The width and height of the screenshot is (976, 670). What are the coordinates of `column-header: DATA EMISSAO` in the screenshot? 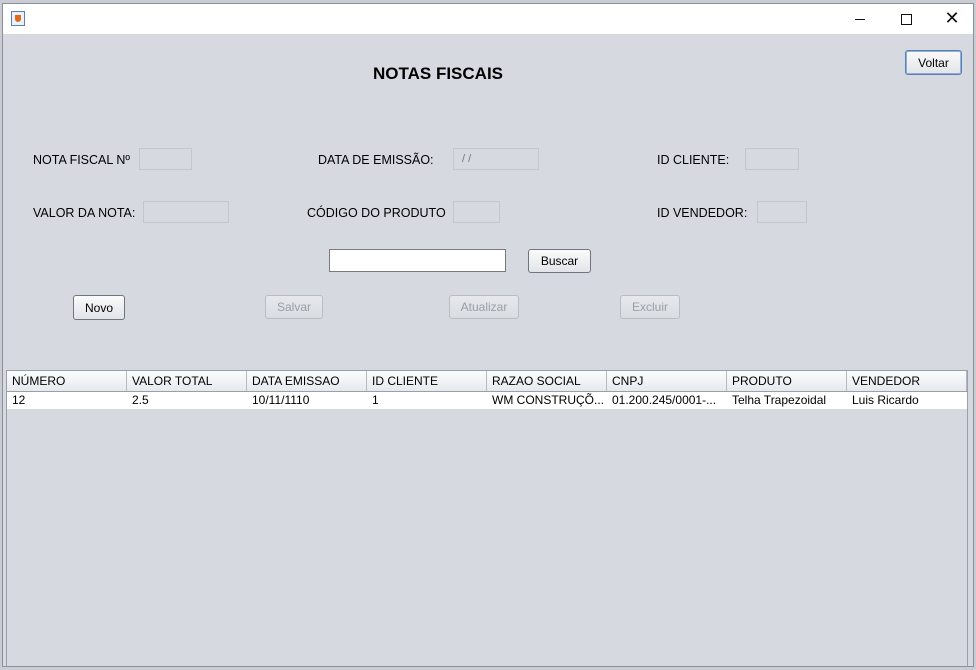 It's located at (307, 381).